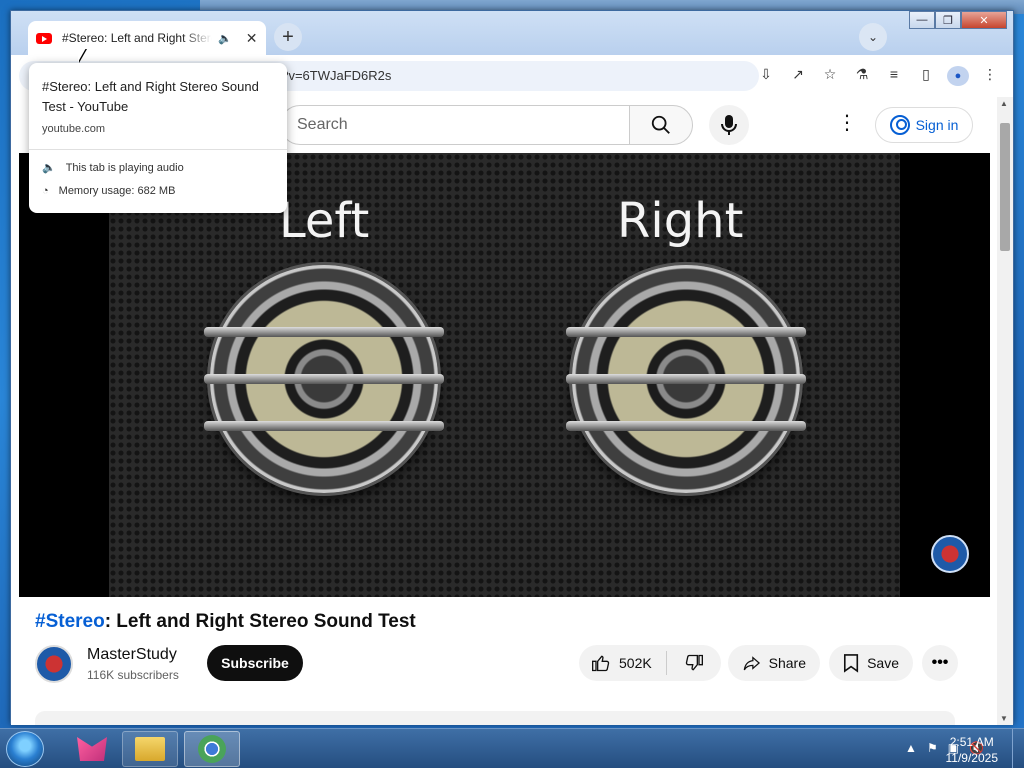  I want to click on new-tab-button: +, so click(288, 37).